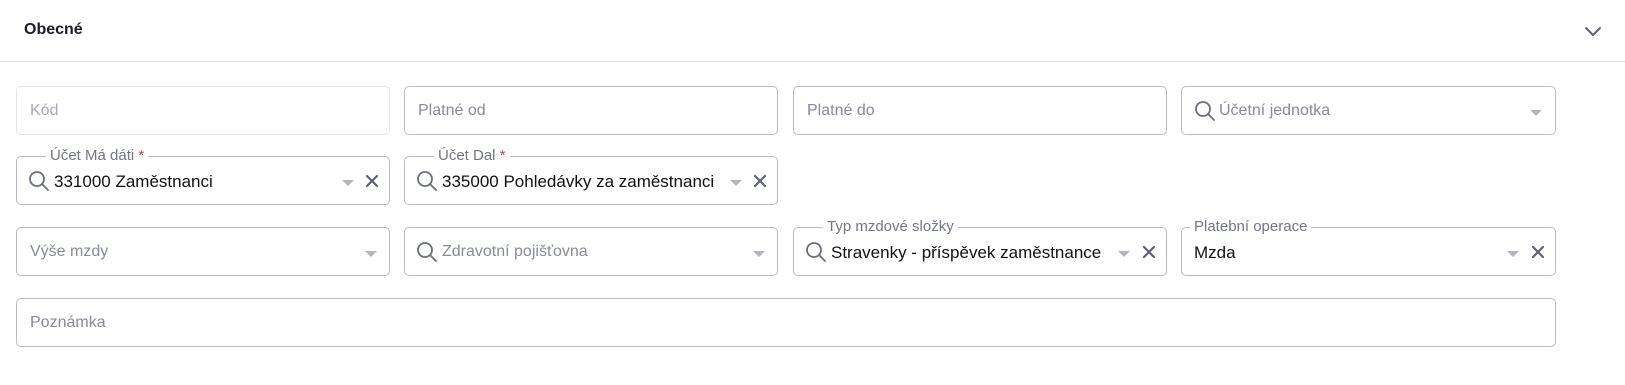 The height and width of the screenshot is (385, 1625). I want to click on ucet-dal-value: 335000 Pohledávky za zaměstnanci, so click(578, 181).